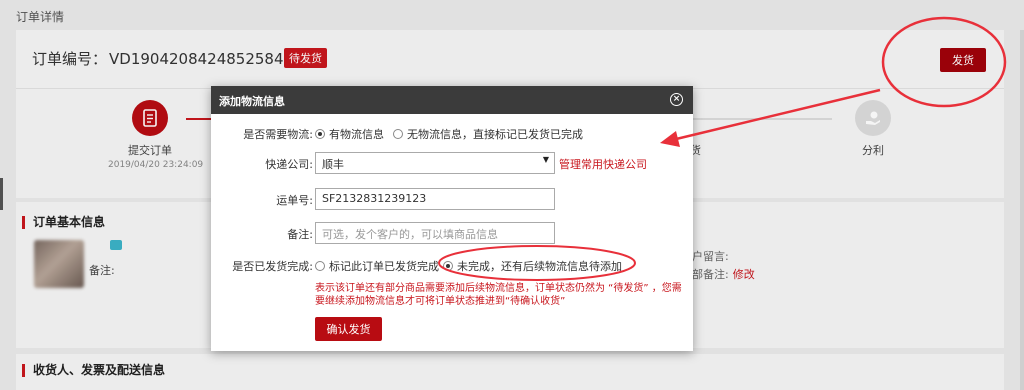 The height and width of the screenshot is (390, 1024). I want to click on chevron-down-icon: ▼, so click(545, 159).